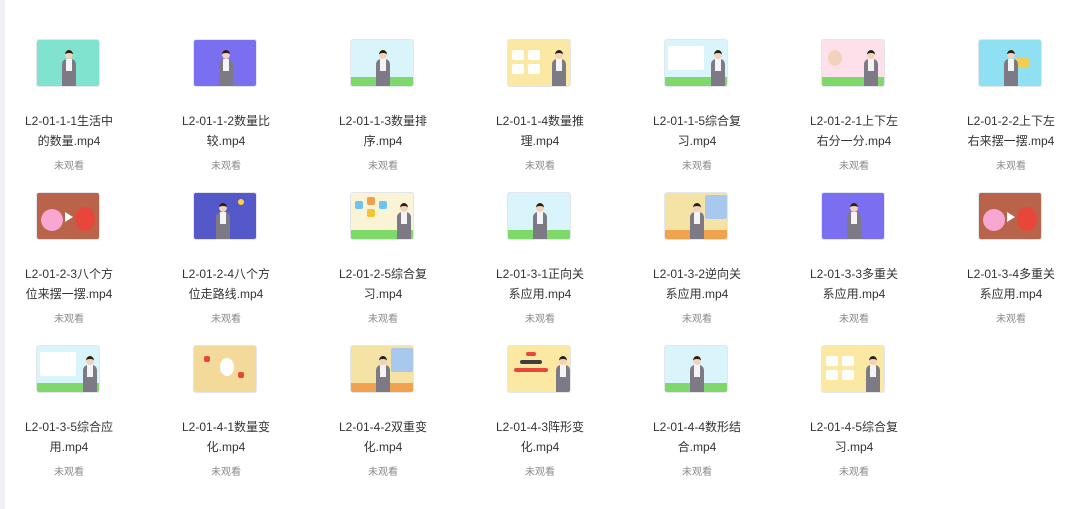 This screenshot has width=1071, height=509. I want to click on video-tile-7: L2-01-2-2上下左右来摆一摆.mp4 未观看, so click(1008, 115).